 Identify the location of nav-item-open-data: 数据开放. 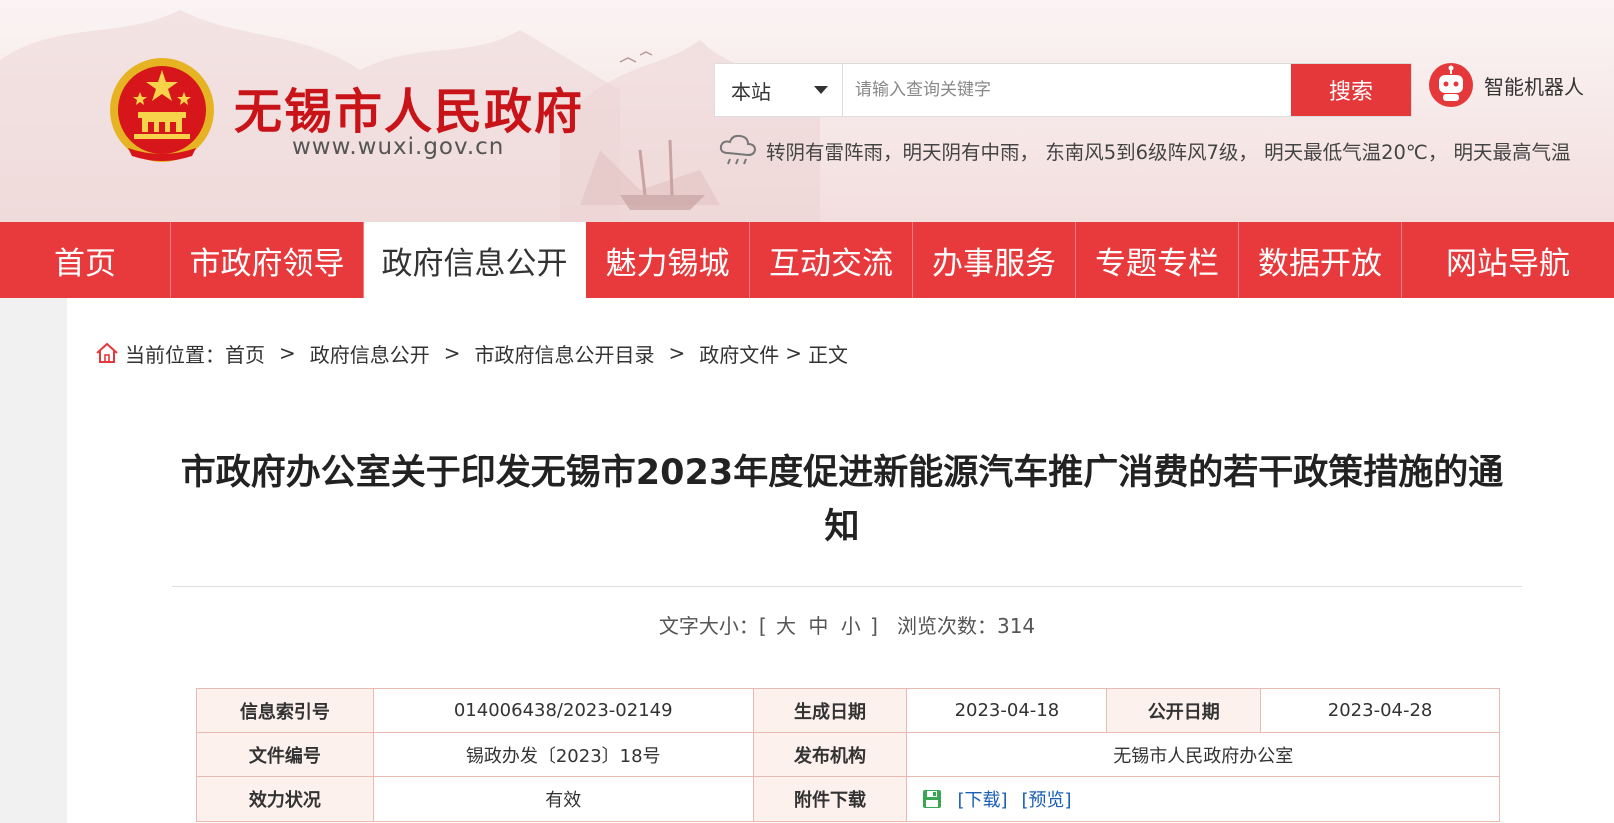
(1320, 260).